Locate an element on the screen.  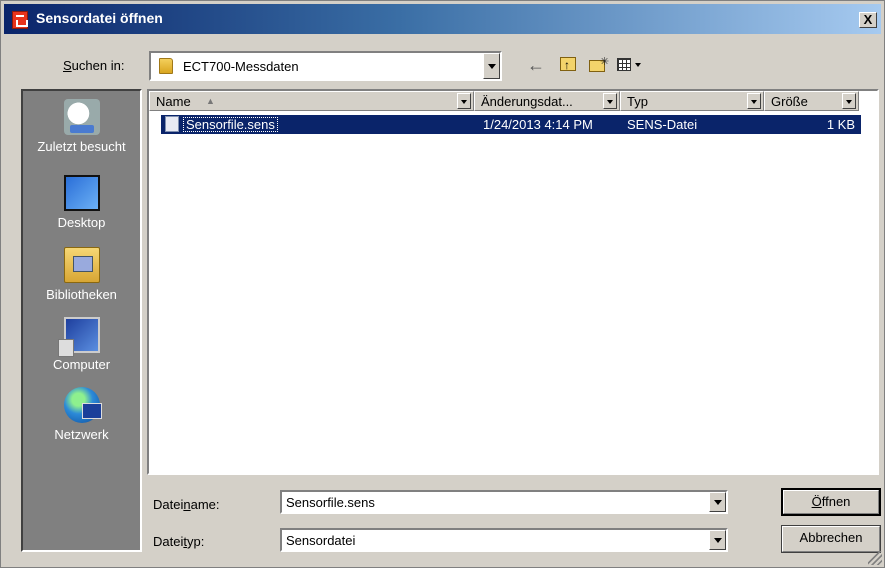
file-modified: 1/24/2013 4:14 PM is located at coordinates (538, 124).